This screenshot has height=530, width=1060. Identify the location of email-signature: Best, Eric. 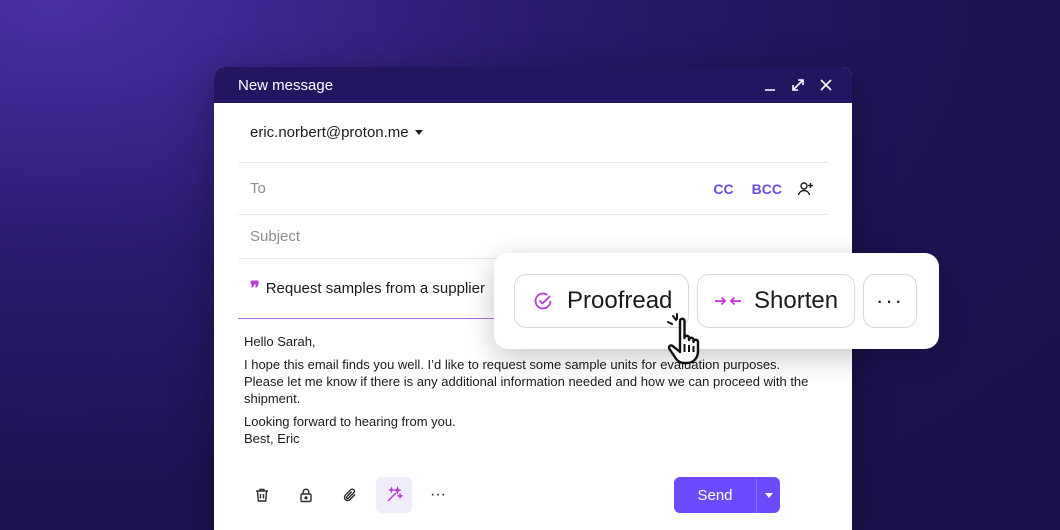
(272, 438).